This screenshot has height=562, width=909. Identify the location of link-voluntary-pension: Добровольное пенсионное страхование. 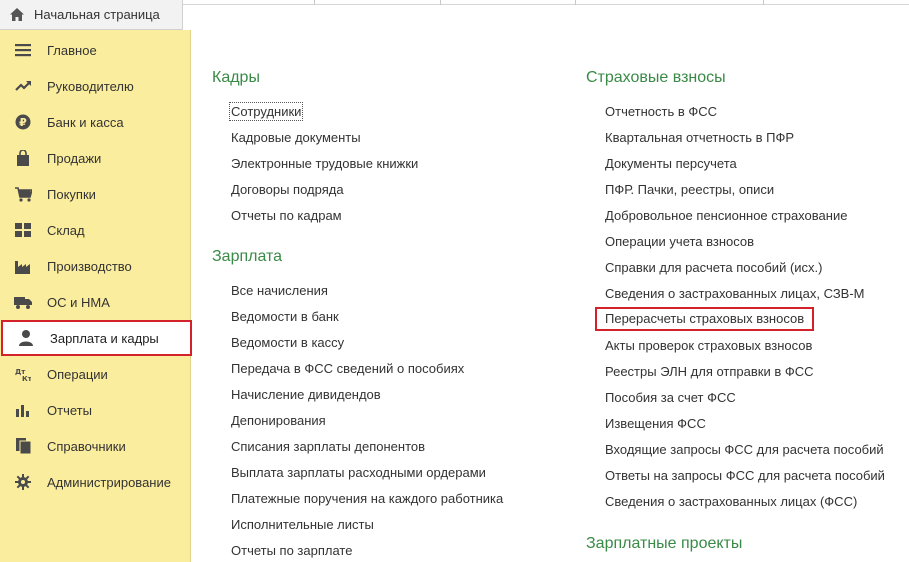
(726, 215).